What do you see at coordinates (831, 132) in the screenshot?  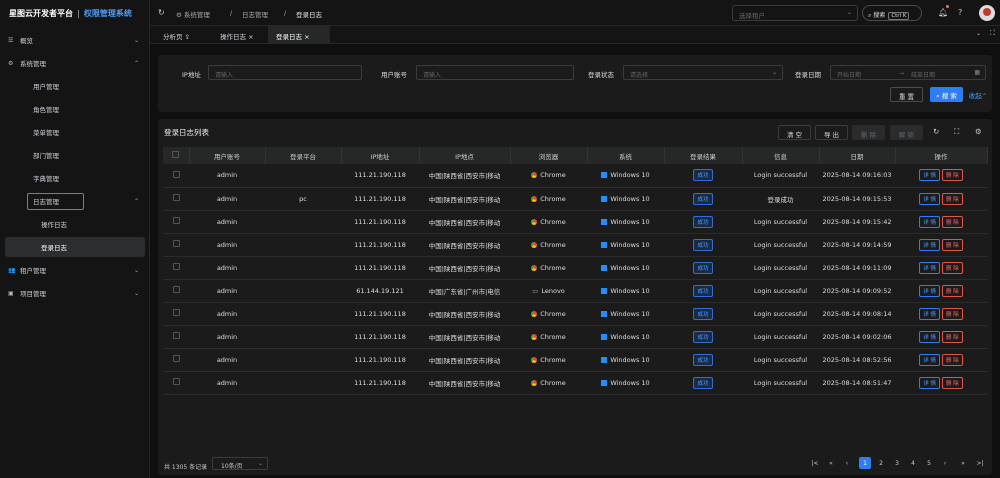 I see `export-button: 导 出` at bounding box center [831, 132].